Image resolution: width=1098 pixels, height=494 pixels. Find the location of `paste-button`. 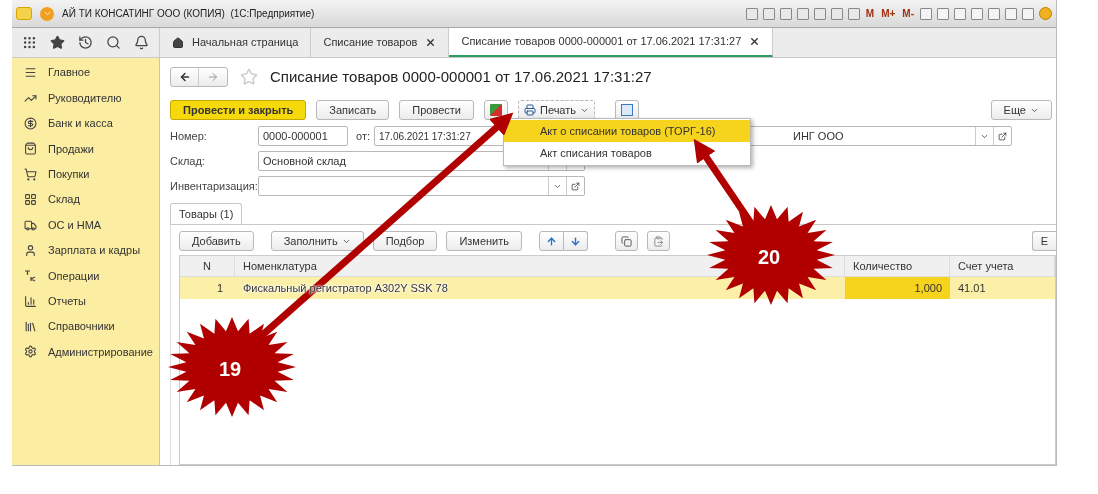

paste-button is located at coordinates (658, 241).